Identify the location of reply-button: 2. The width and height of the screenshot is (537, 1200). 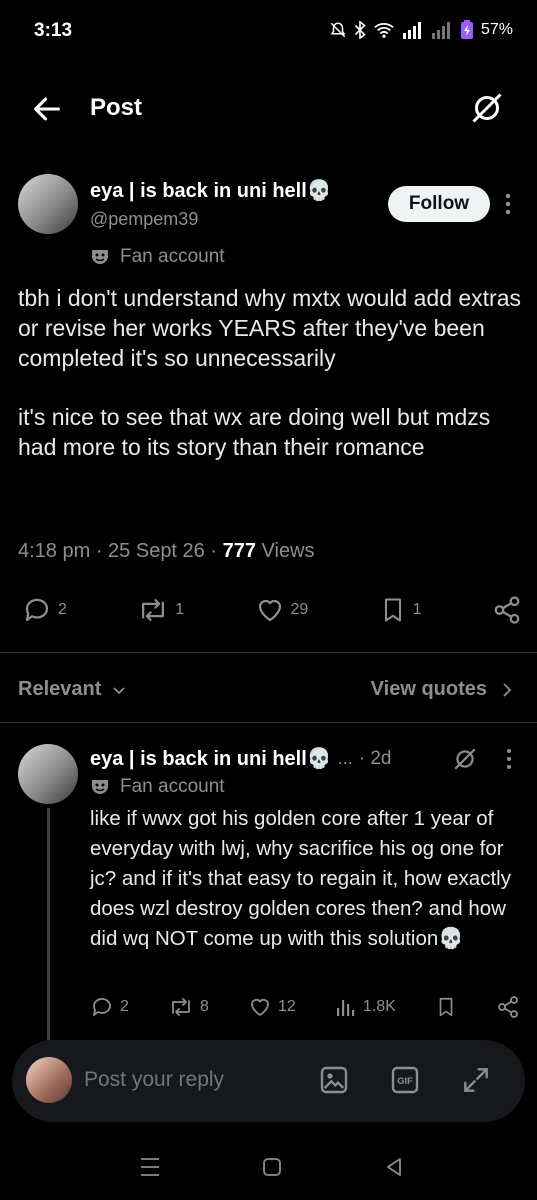
(44, 610).